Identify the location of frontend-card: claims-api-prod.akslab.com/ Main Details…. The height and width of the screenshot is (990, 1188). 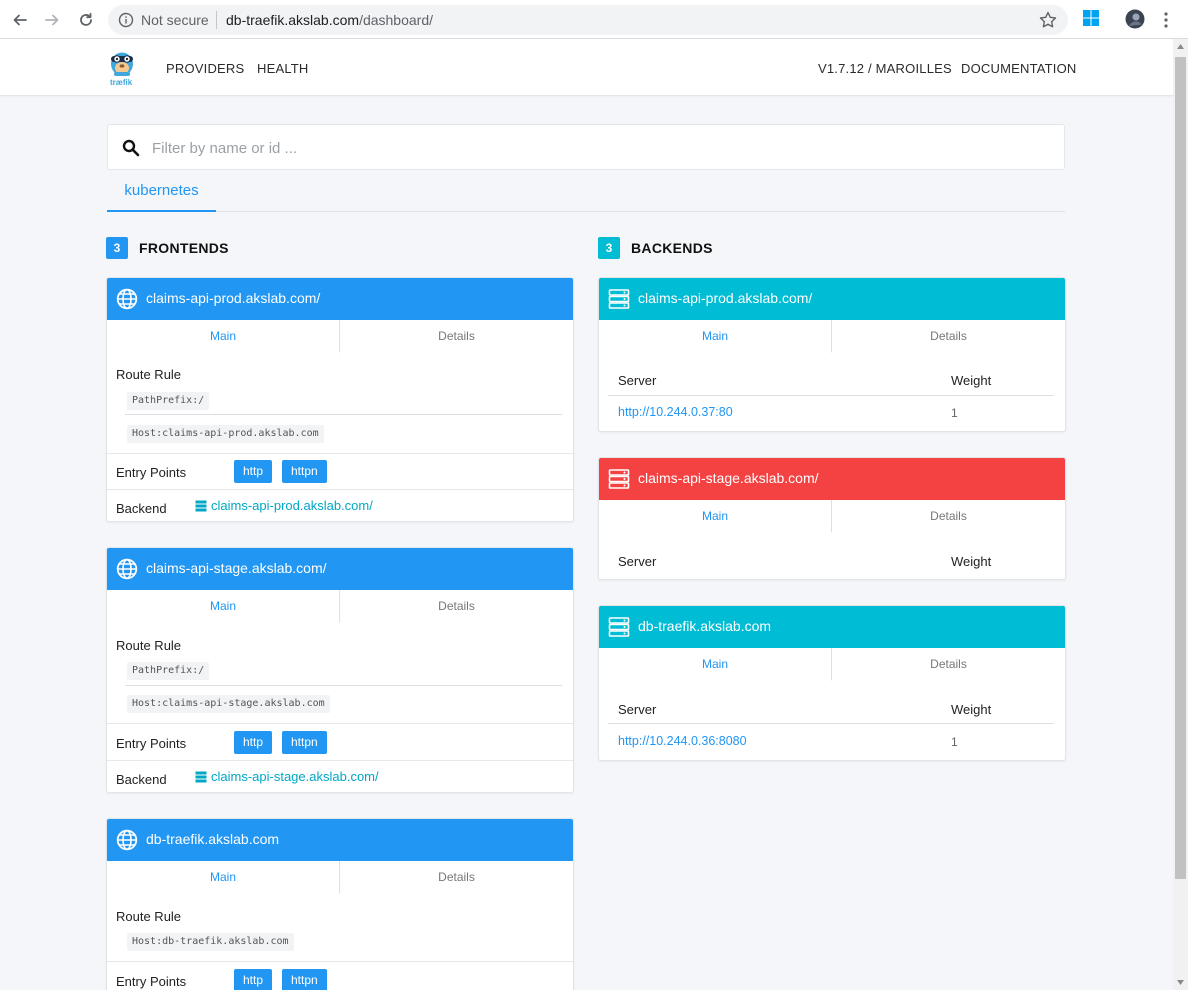
(340, 399).